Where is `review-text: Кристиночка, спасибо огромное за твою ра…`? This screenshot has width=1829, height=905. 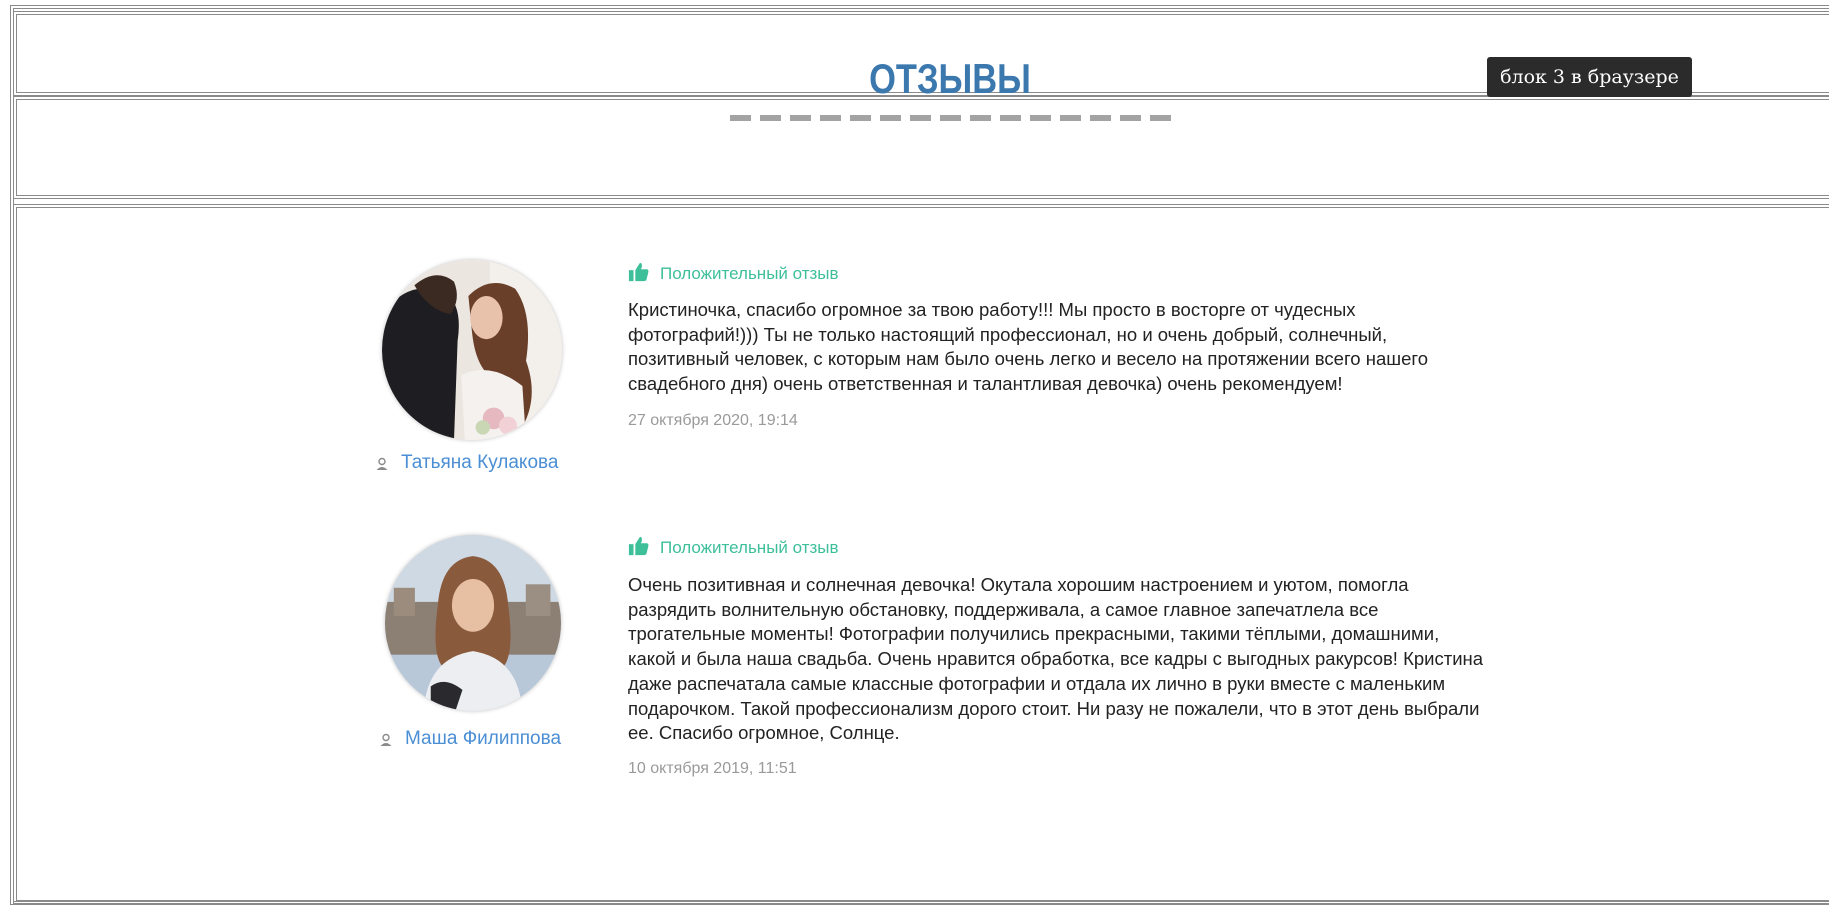
review-text: Кристиночка, спасибо огромное за твою ра… is located at coordinates (1028, 347).